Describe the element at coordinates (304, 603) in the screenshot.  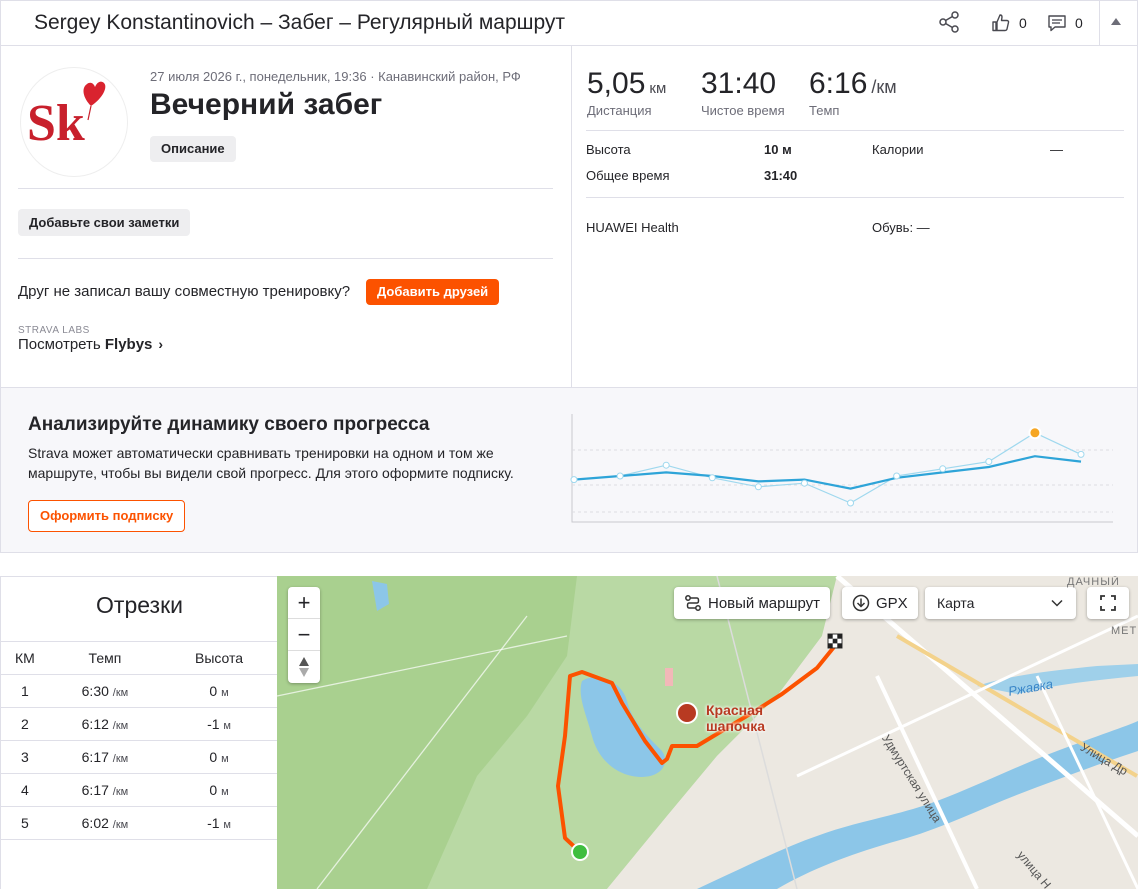
I see `zoom-in-button: +` at that location.